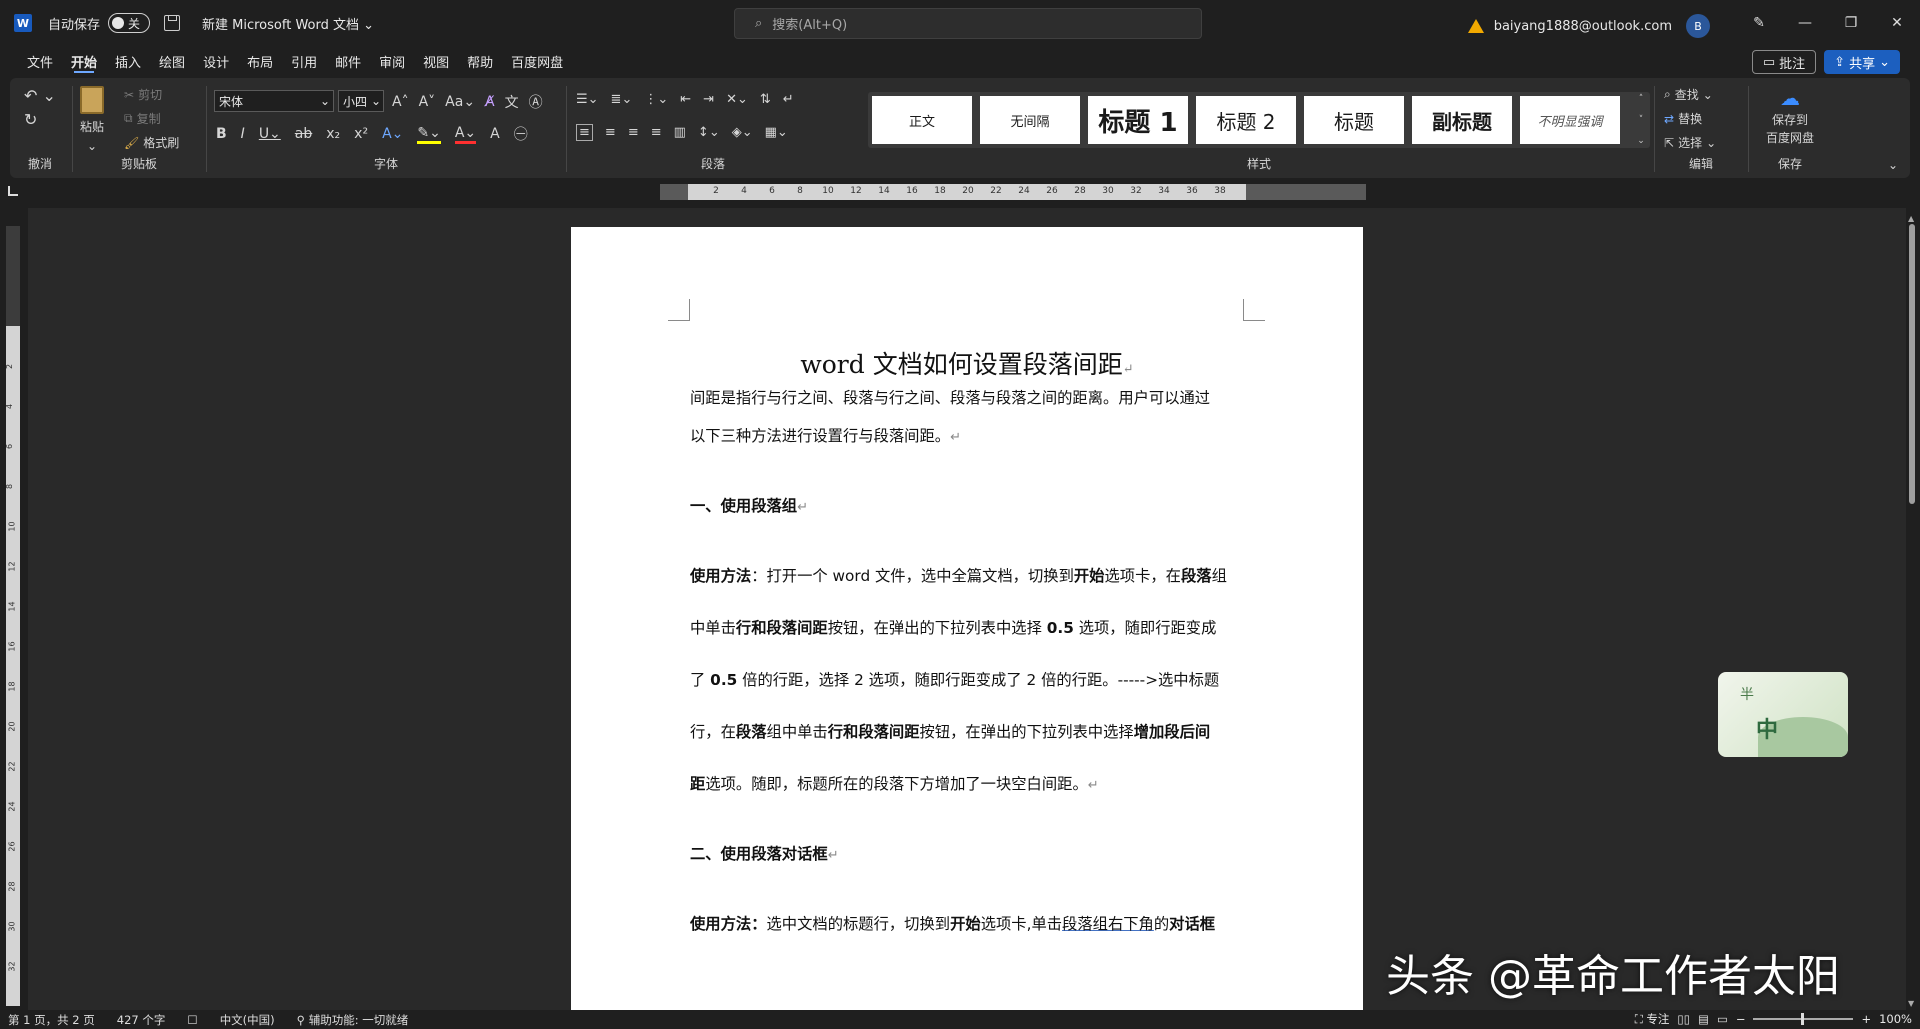 The width and height of the screenshot is (1920, 1029). What do you see at coordinates (922, 120) in the screenshot?
I see `style-normal: 正文` at bounding box center [922, 120].